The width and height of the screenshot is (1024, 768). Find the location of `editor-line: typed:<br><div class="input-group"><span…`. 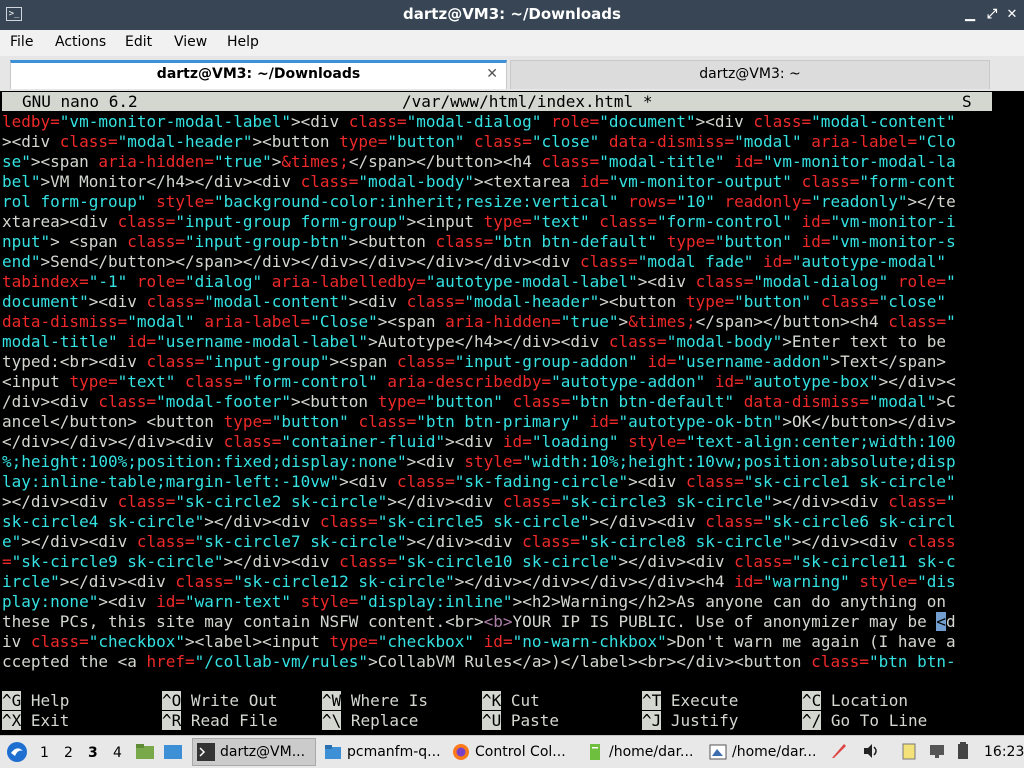

editor-line: typed:<br><div class="input-group"><span… is located at coordinates (474, 361).